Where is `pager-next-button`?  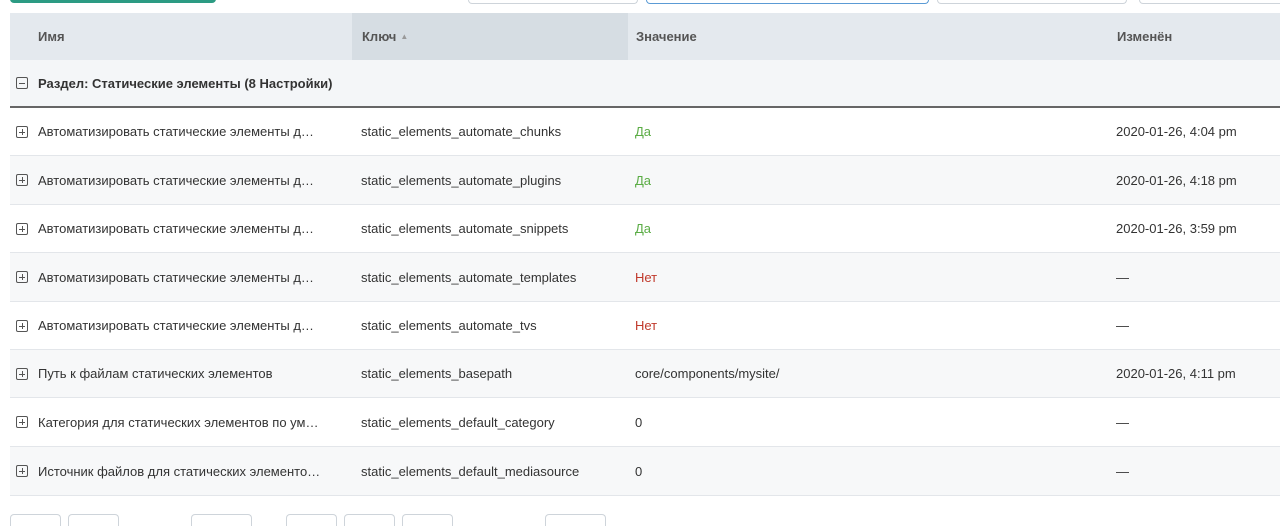
pager-next-button is located at coordinates (311, 520).